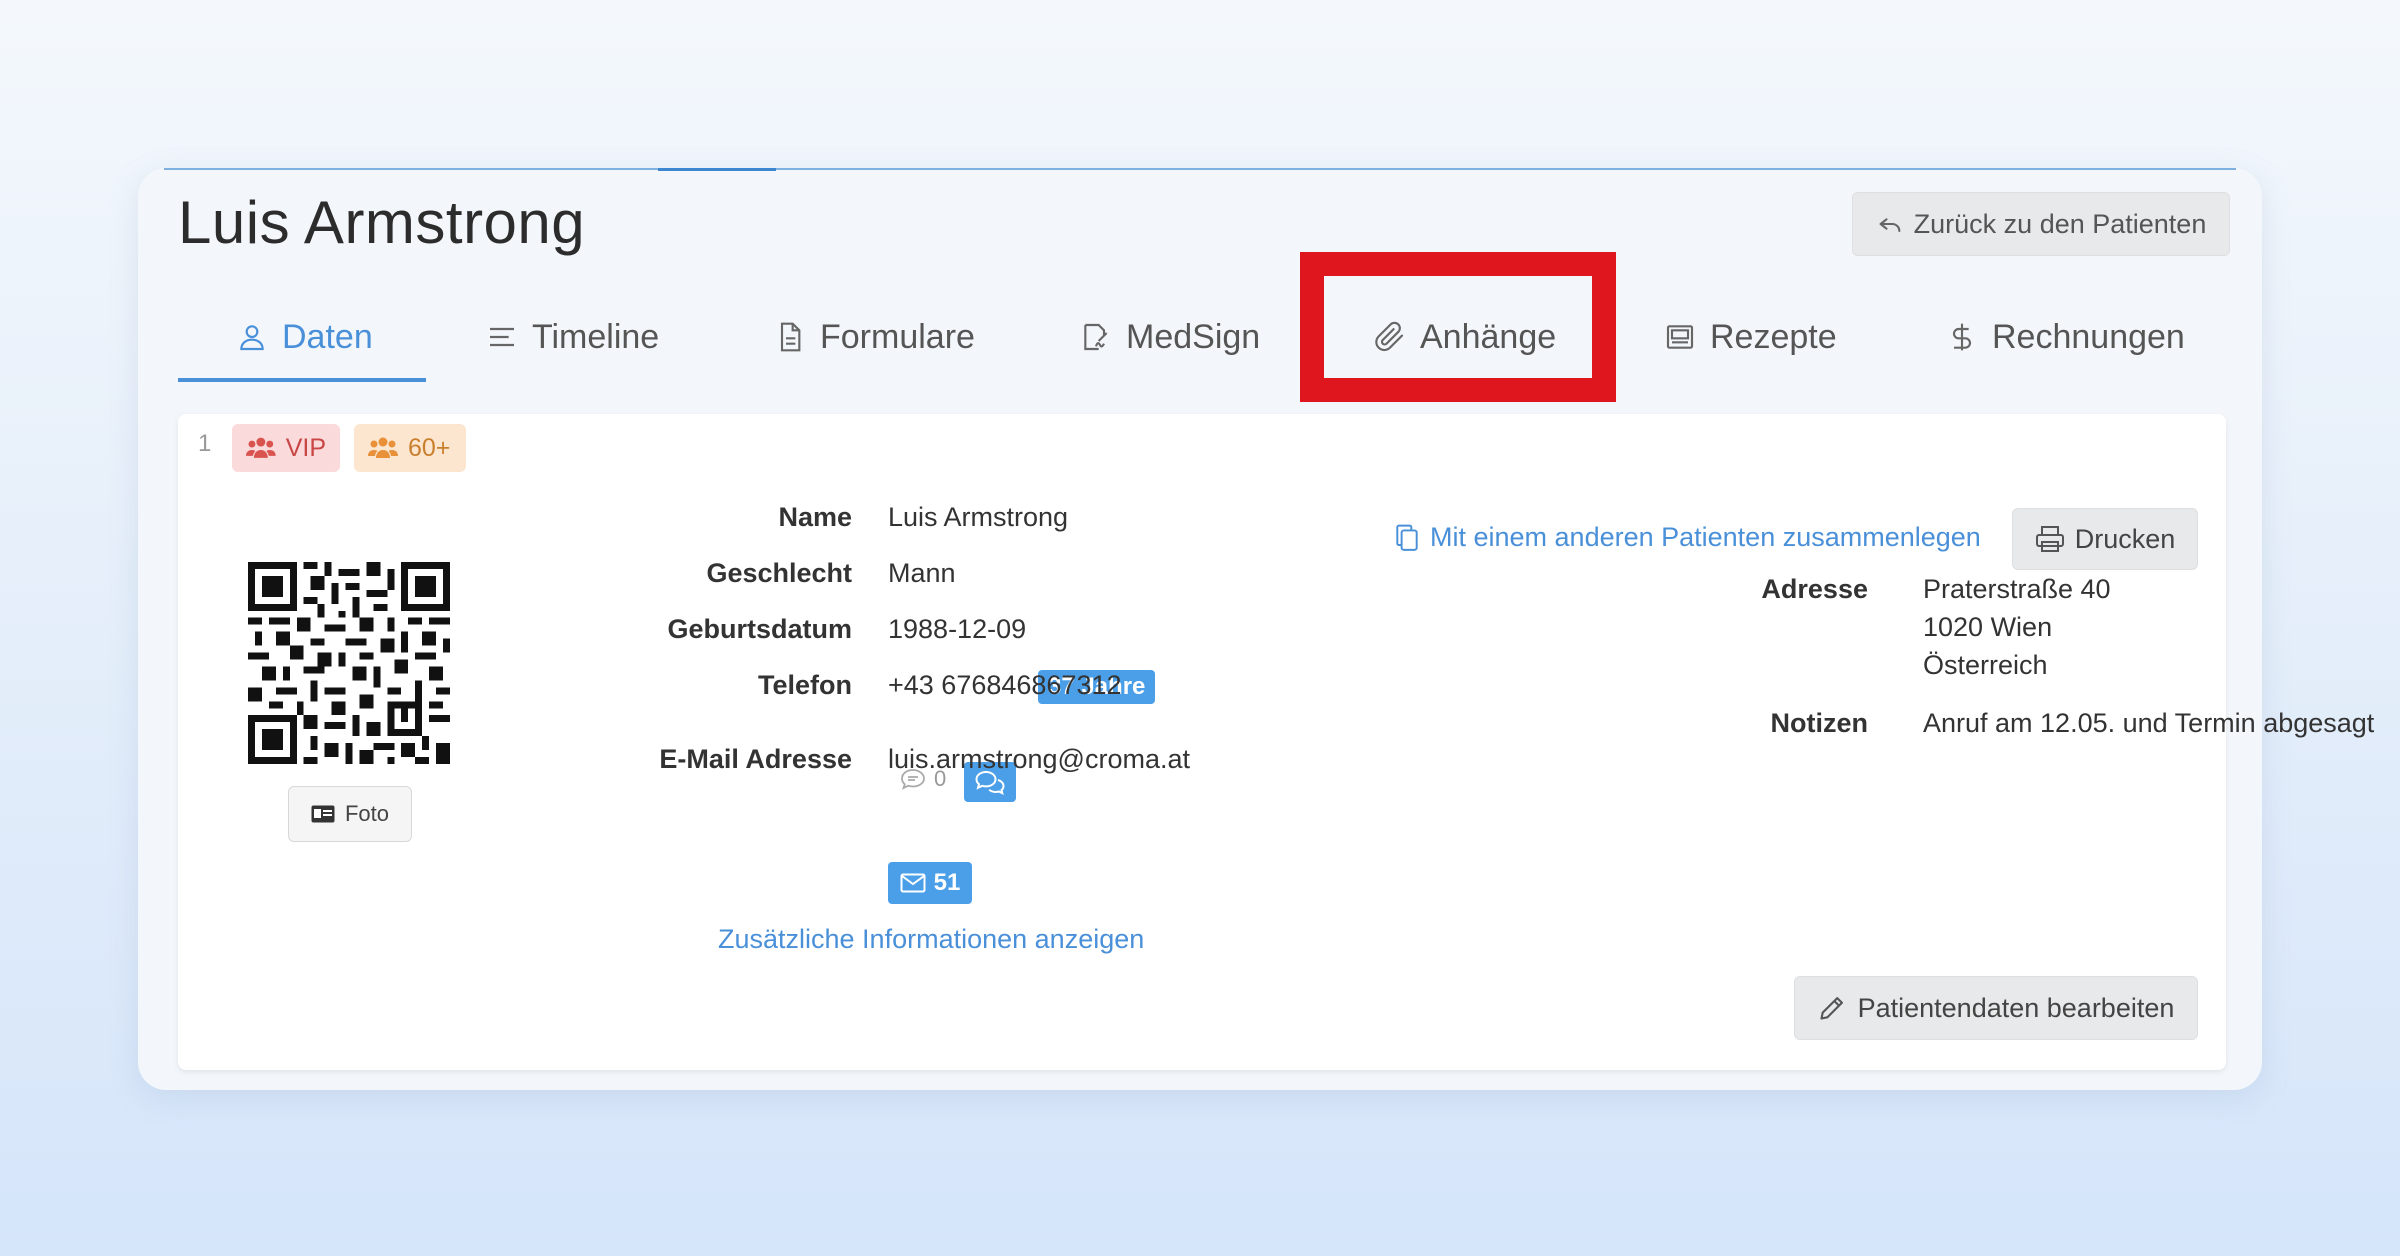  What do you see at coordinates (429, 447) in the screenshot?
I see `age-60-badge-label: 60+` at bounding box center [429, 447].